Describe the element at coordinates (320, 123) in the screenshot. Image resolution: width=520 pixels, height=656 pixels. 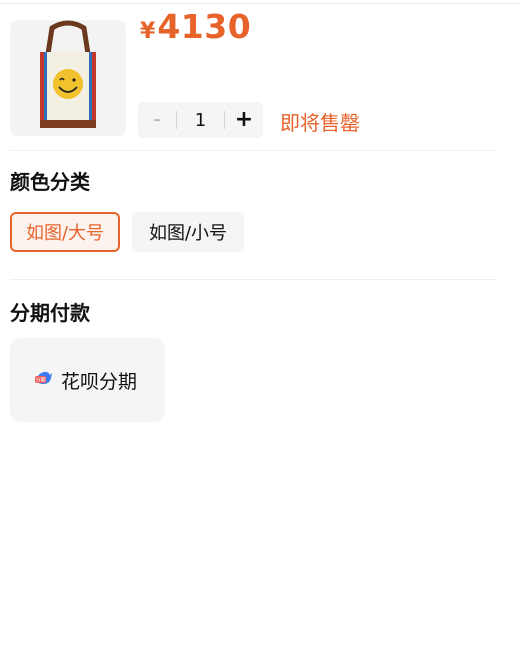
I see `stock-status-text: 即将售罄` at that location.